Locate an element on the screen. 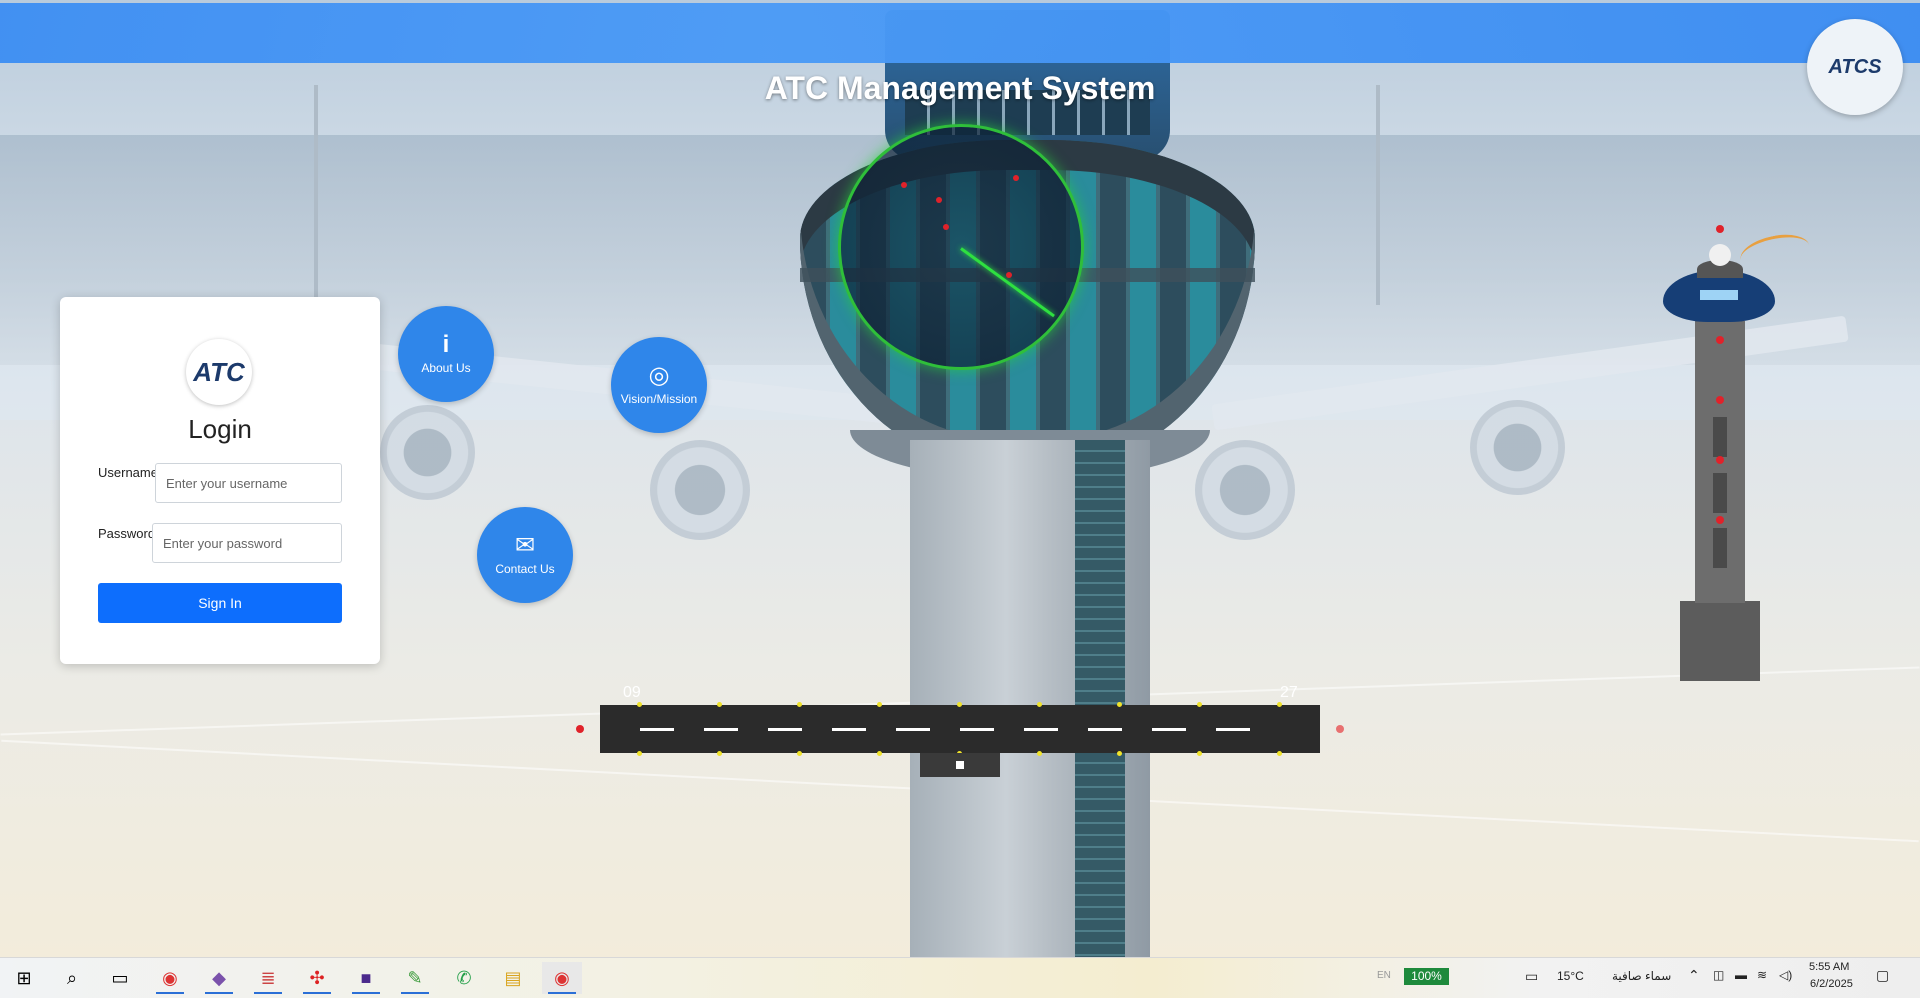 Image resolution: width=1920 pixels, height=998 pixels. wifi-icon: ≋ is located at coordinates (1762, 975).